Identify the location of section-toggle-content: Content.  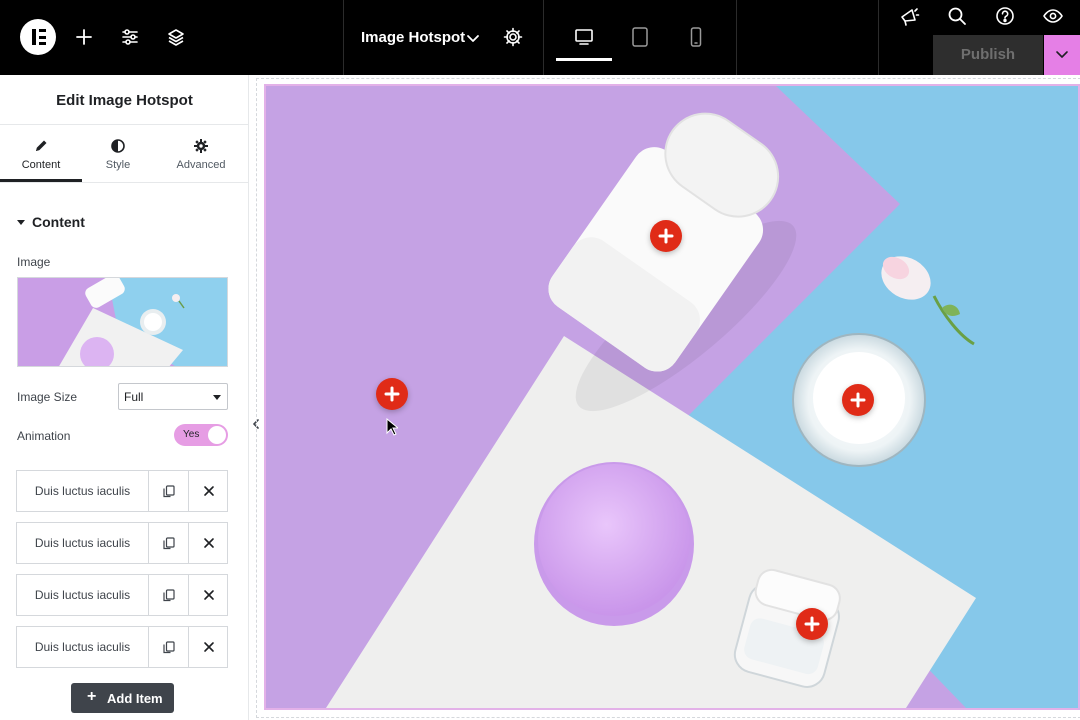
(51, 222).